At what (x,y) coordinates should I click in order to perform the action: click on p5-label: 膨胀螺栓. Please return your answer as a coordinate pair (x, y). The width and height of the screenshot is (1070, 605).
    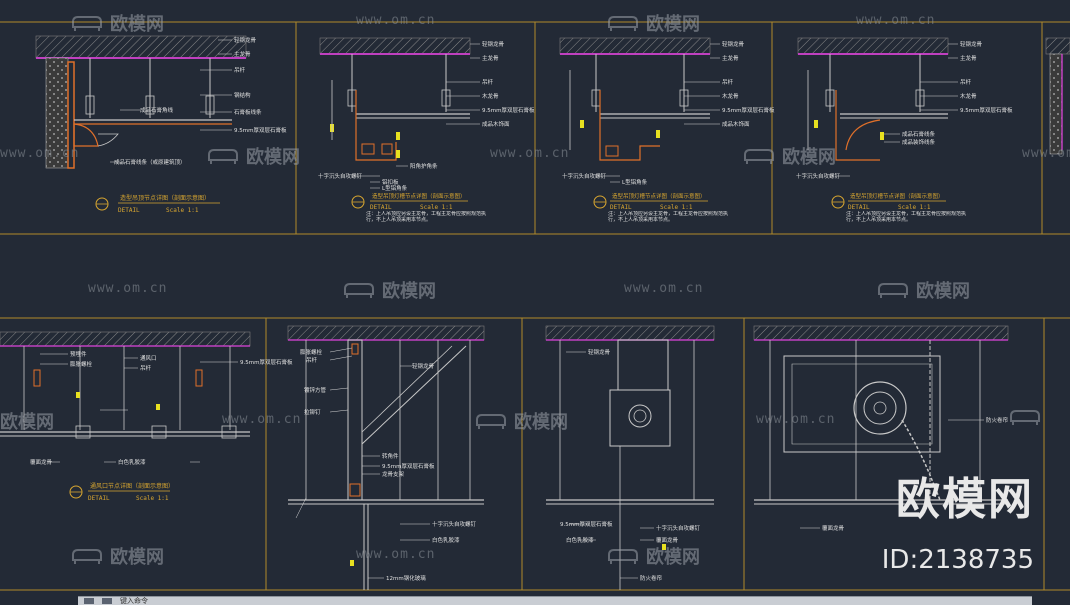
    Looking at the image, I should click on (81, 364).